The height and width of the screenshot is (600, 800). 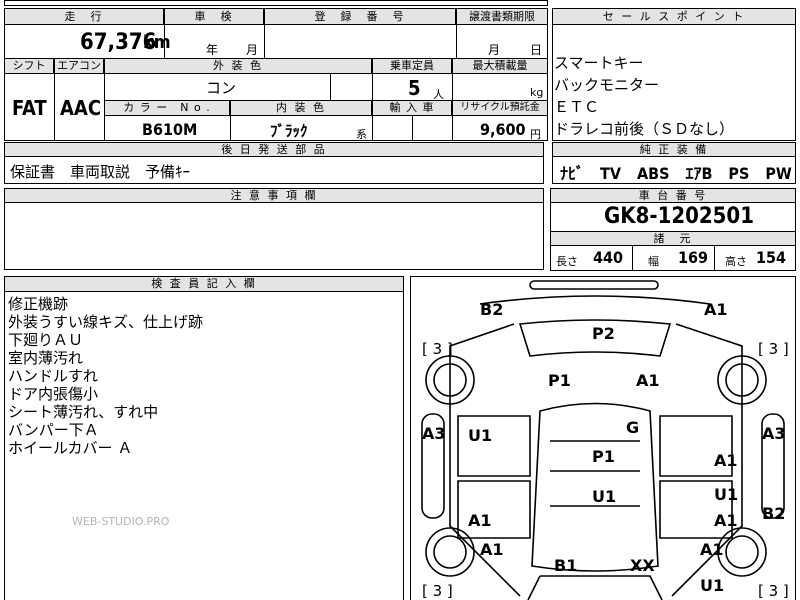 I want to click on front-left-door, so click(x=494, y=446).